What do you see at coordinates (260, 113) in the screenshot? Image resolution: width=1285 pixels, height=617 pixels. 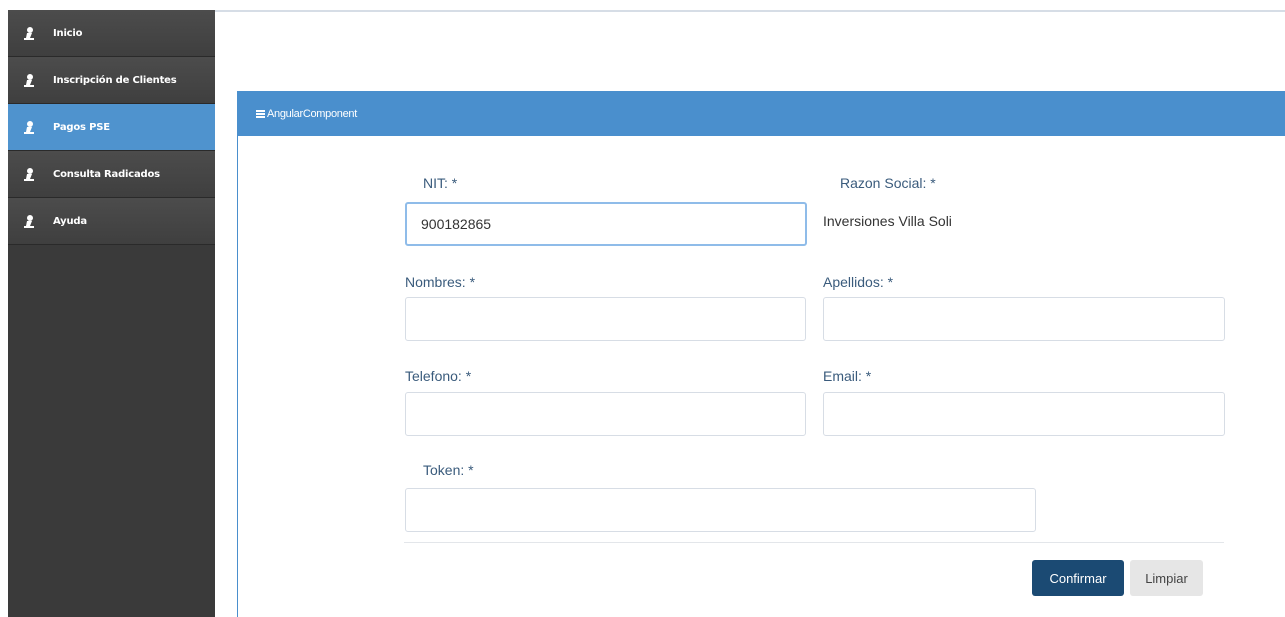 I see `menu-icon` at bounding box center [260, 113].